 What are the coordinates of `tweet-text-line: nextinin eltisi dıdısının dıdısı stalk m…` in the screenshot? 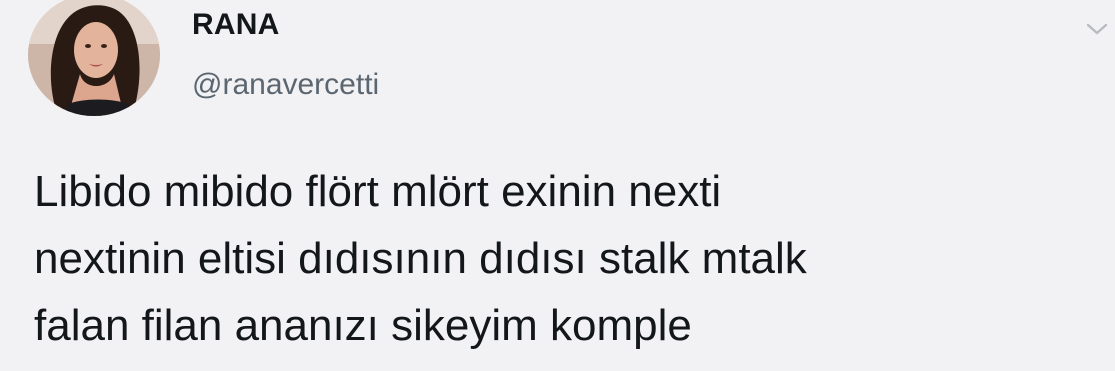 It's located at (420, 258).